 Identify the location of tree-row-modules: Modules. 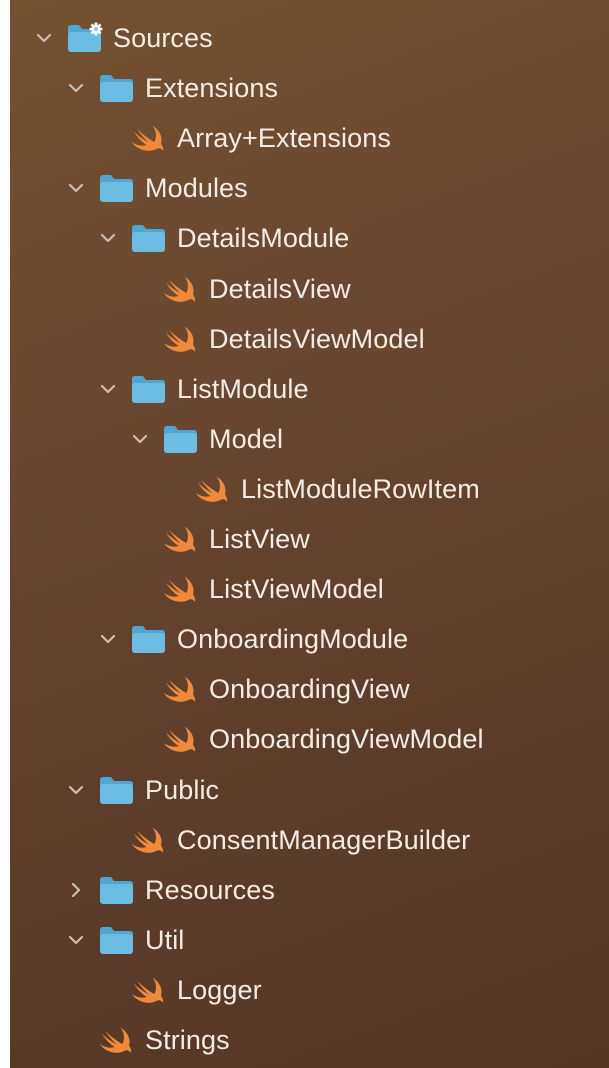
(309, 188).